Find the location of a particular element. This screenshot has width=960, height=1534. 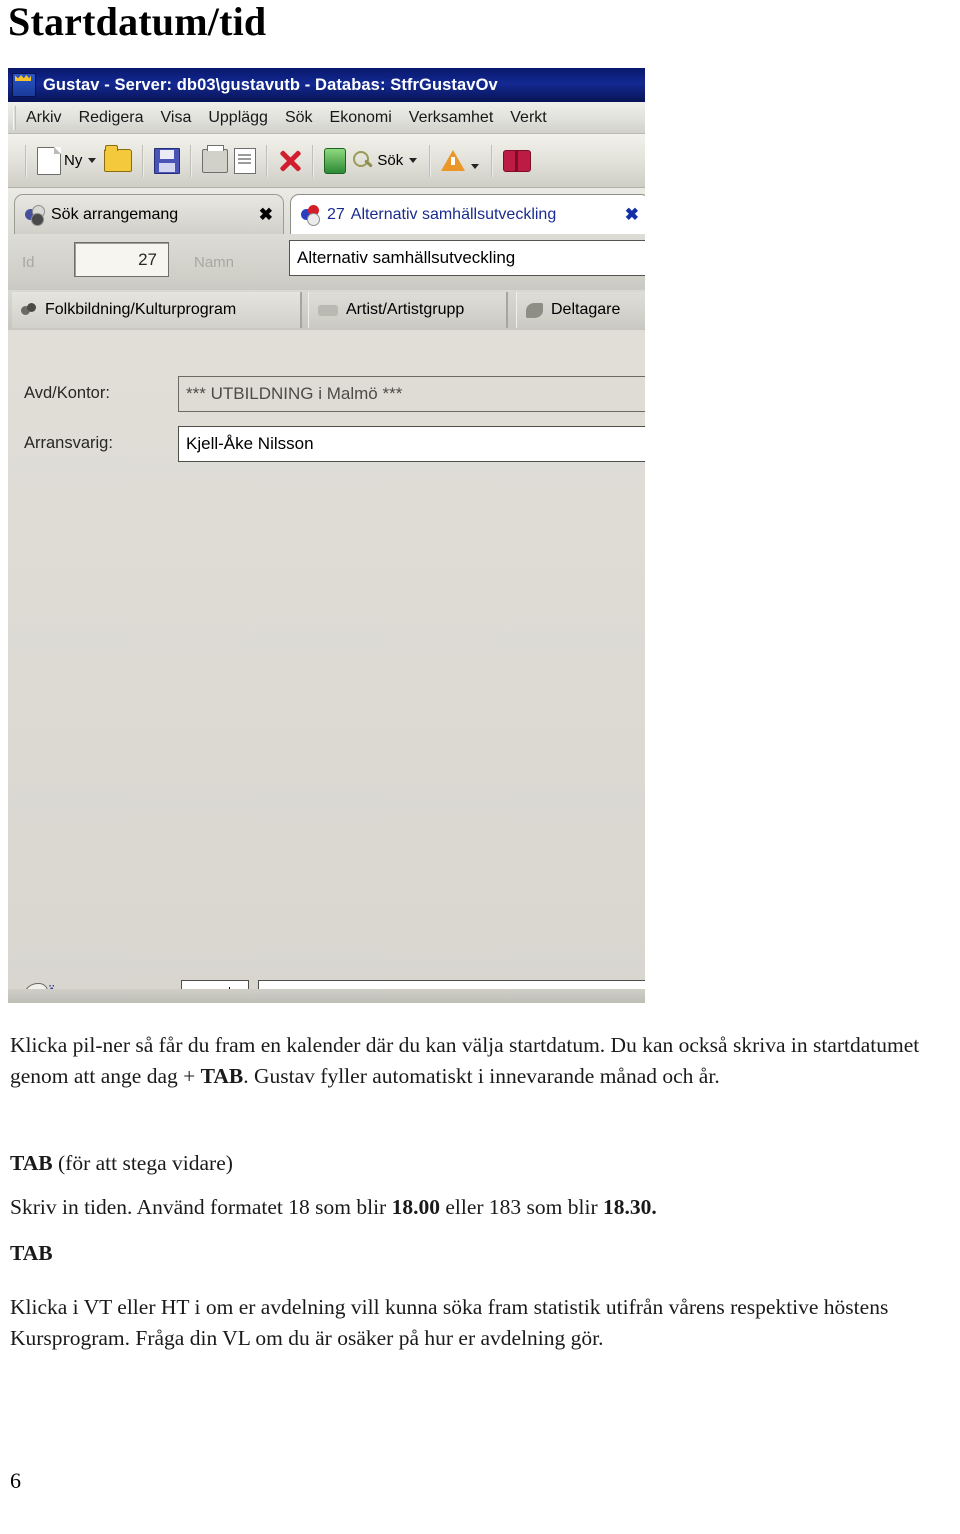

p2-tab-keyword: TAB is located at coordinates (31, 1163).